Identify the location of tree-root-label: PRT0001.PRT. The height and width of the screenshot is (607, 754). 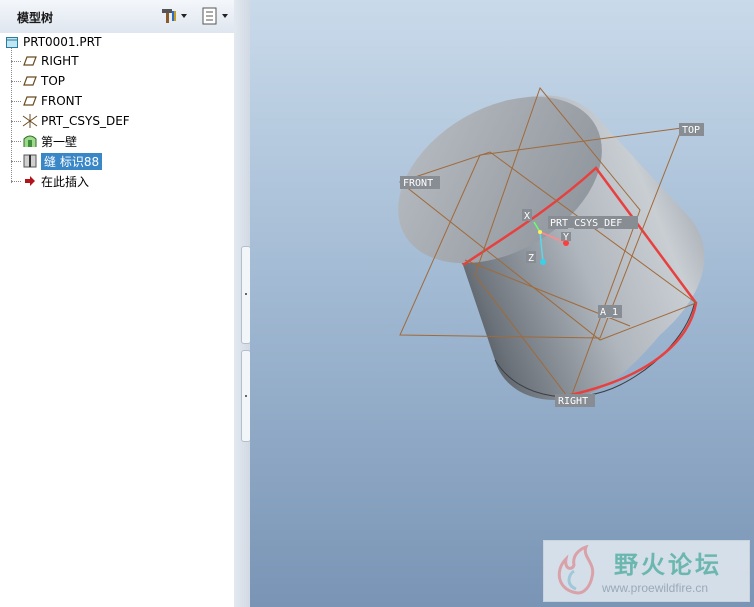
(62, 42).